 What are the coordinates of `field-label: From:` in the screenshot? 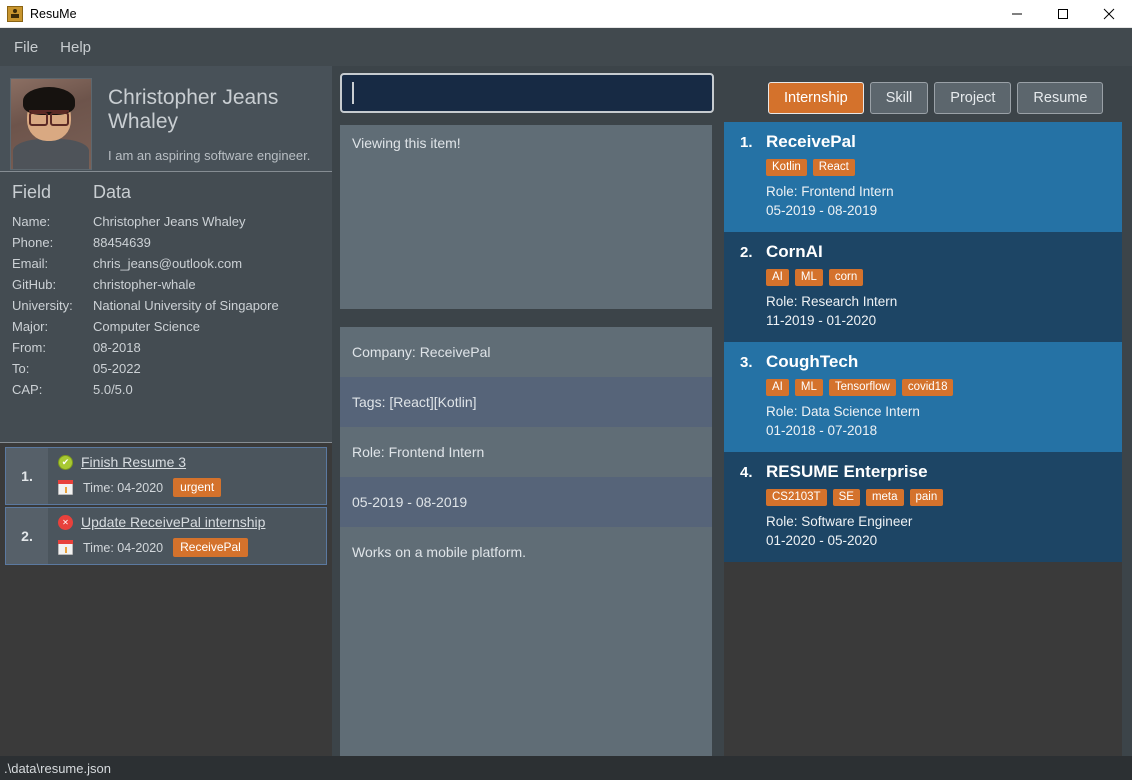 It's located at (29, 347).